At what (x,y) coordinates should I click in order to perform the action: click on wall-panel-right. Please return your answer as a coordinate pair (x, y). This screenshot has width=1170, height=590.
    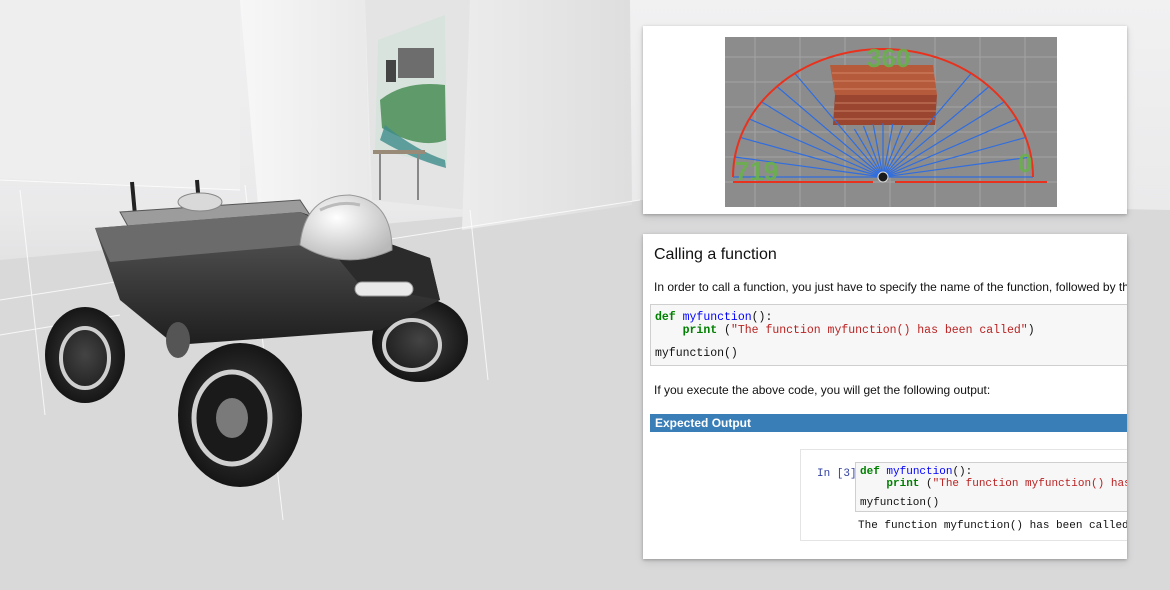
    Looking at the image, I should click on (547, 115).